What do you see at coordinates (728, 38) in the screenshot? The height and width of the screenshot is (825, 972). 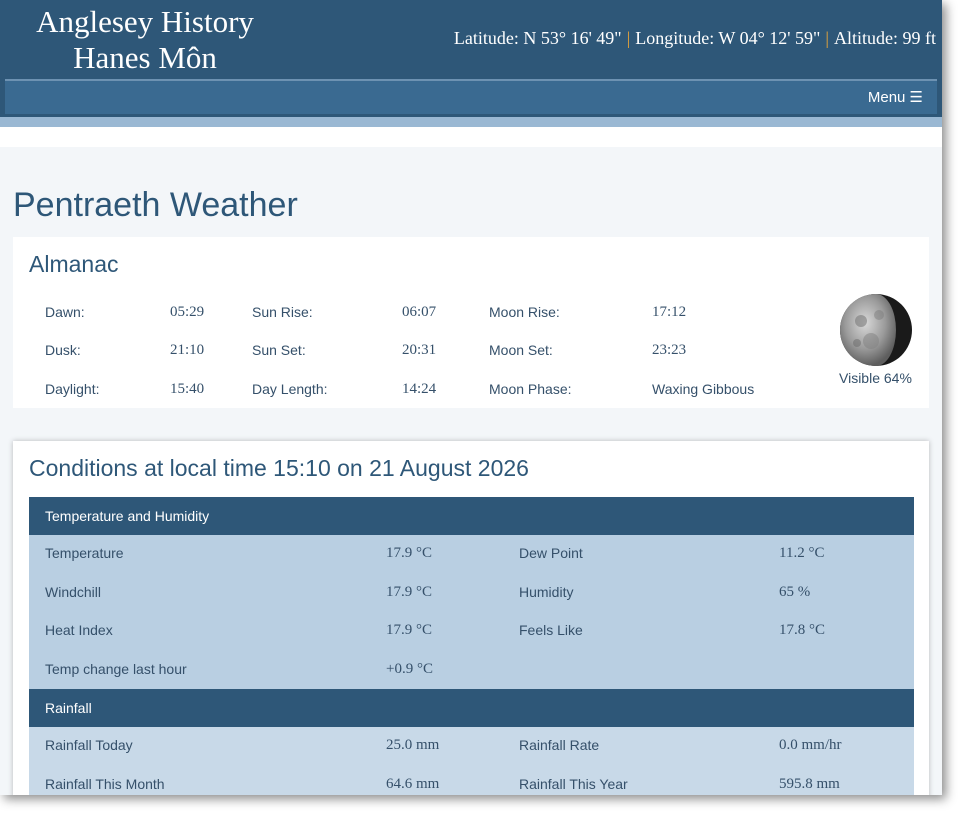 I see `longitude-text: Longitude: W 04° 12' 59"` at bounding box center [728, 38].